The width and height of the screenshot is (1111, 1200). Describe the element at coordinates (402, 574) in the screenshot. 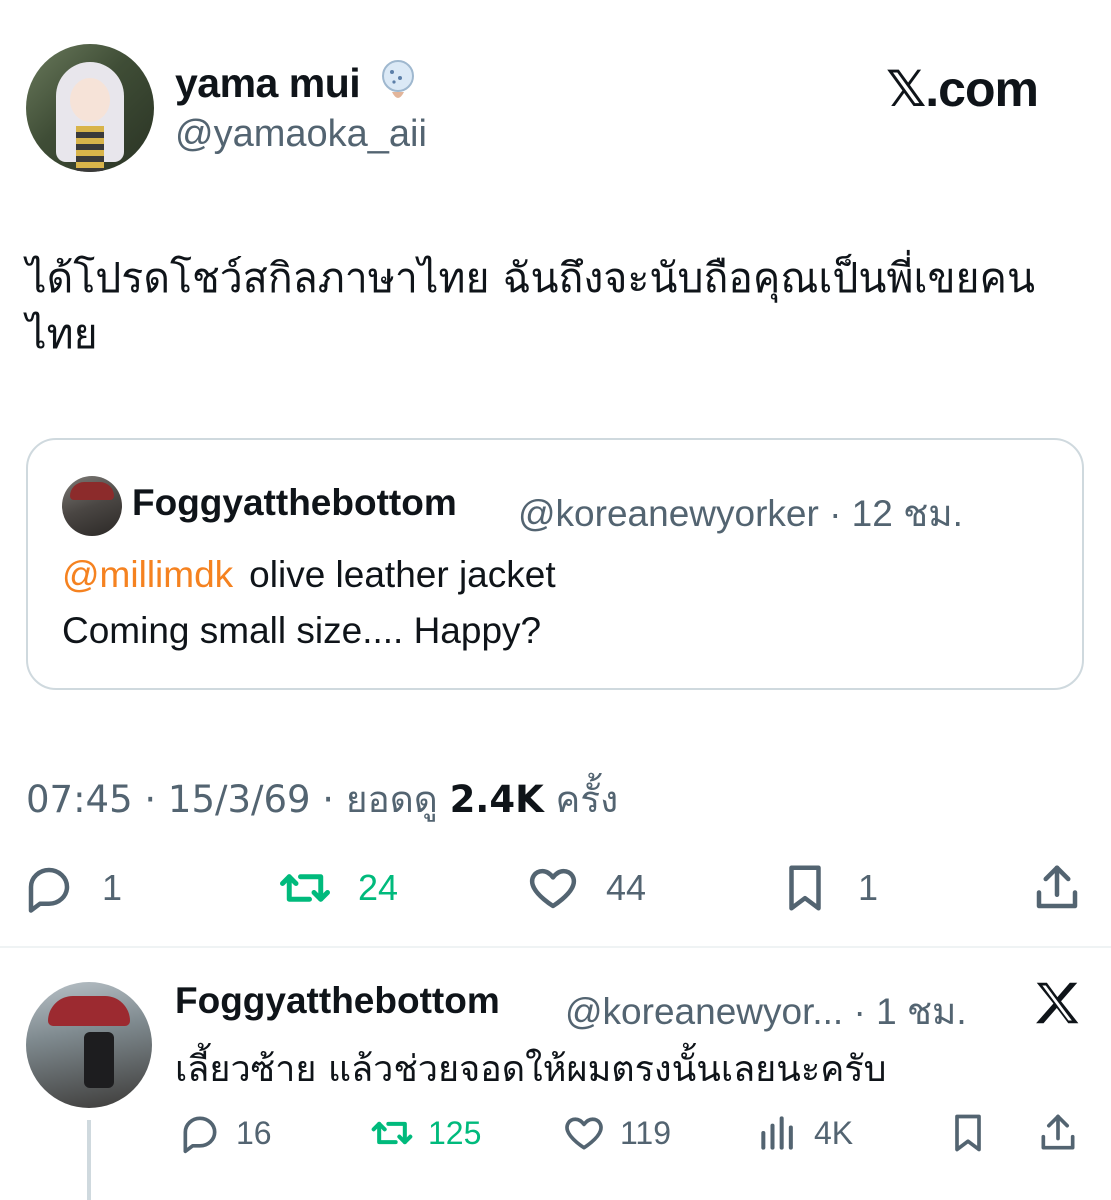

I see `quoted-text-1: olive leather jacket` at that location.